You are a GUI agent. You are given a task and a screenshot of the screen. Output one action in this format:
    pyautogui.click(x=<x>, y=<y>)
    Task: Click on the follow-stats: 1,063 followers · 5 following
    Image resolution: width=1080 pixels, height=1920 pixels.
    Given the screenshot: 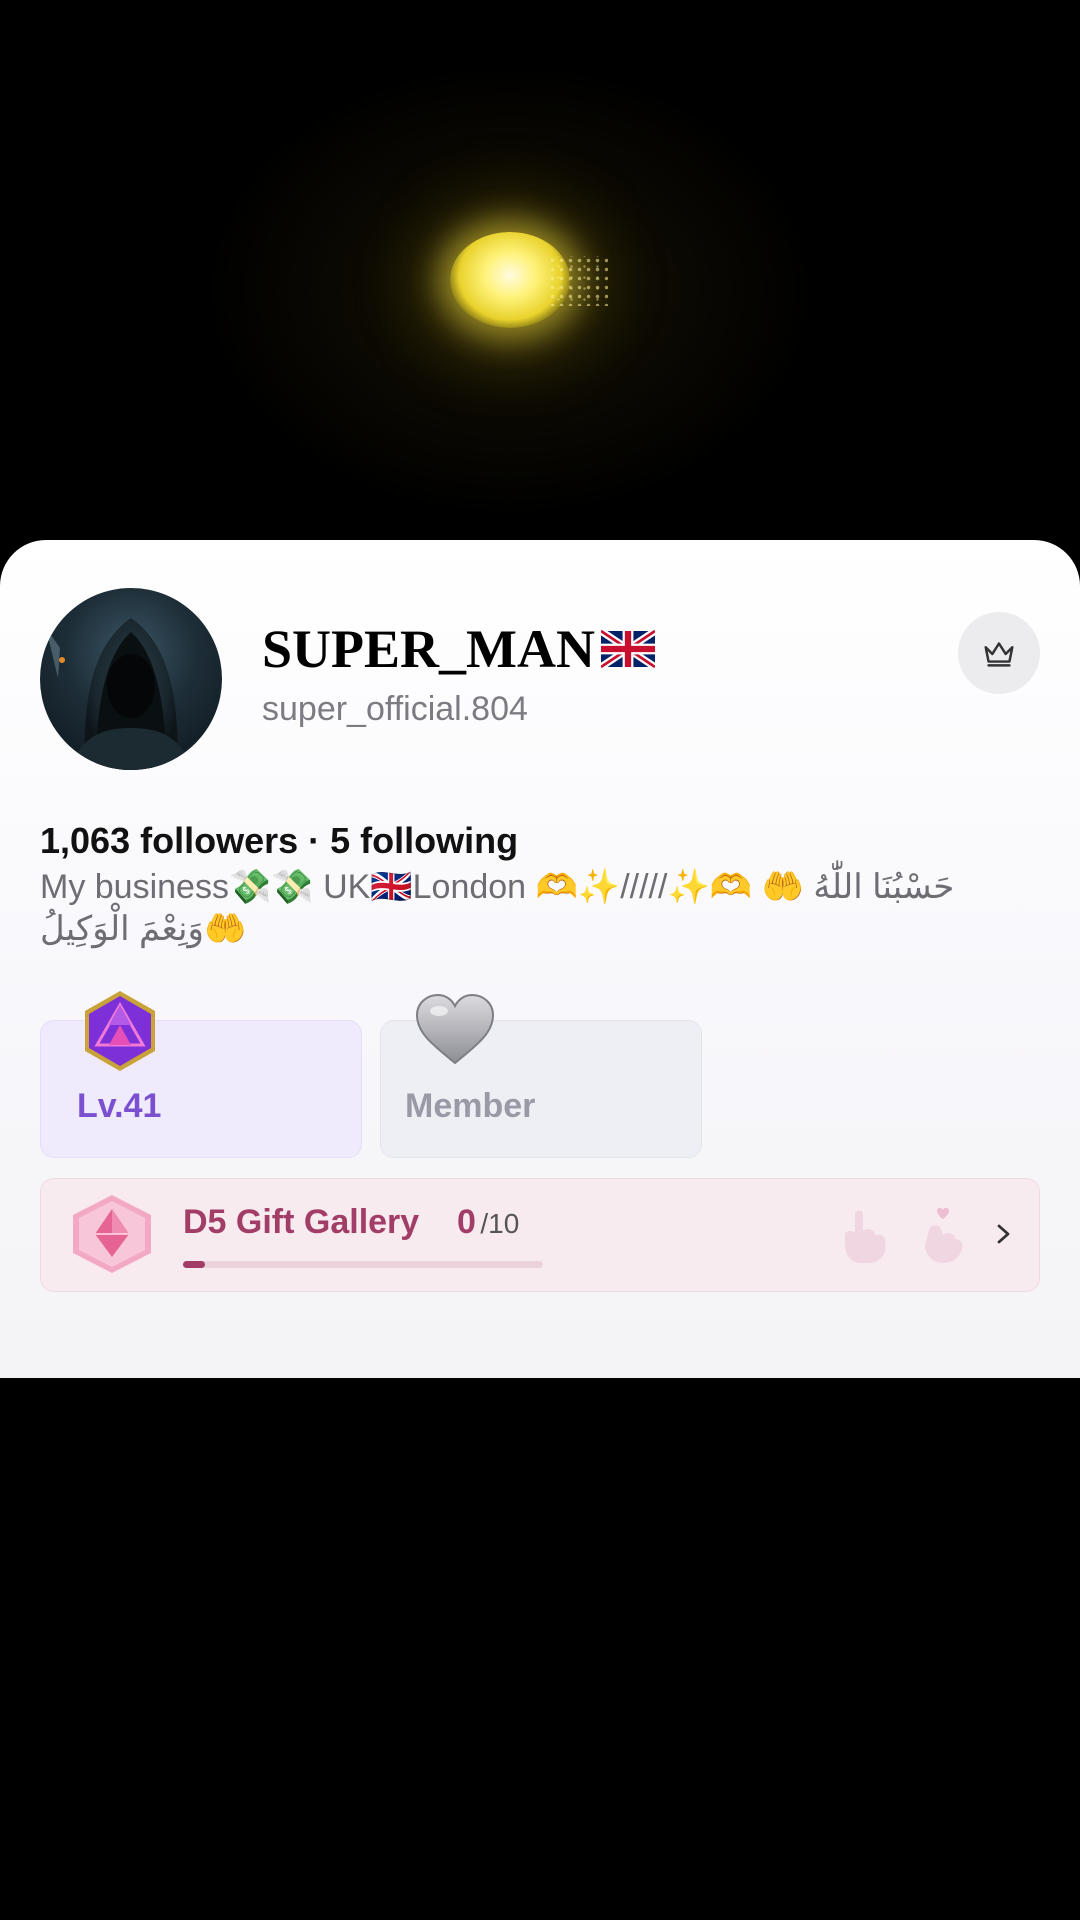 What is the action you would take?
    pyautogui.click(x=279, y=841)
    